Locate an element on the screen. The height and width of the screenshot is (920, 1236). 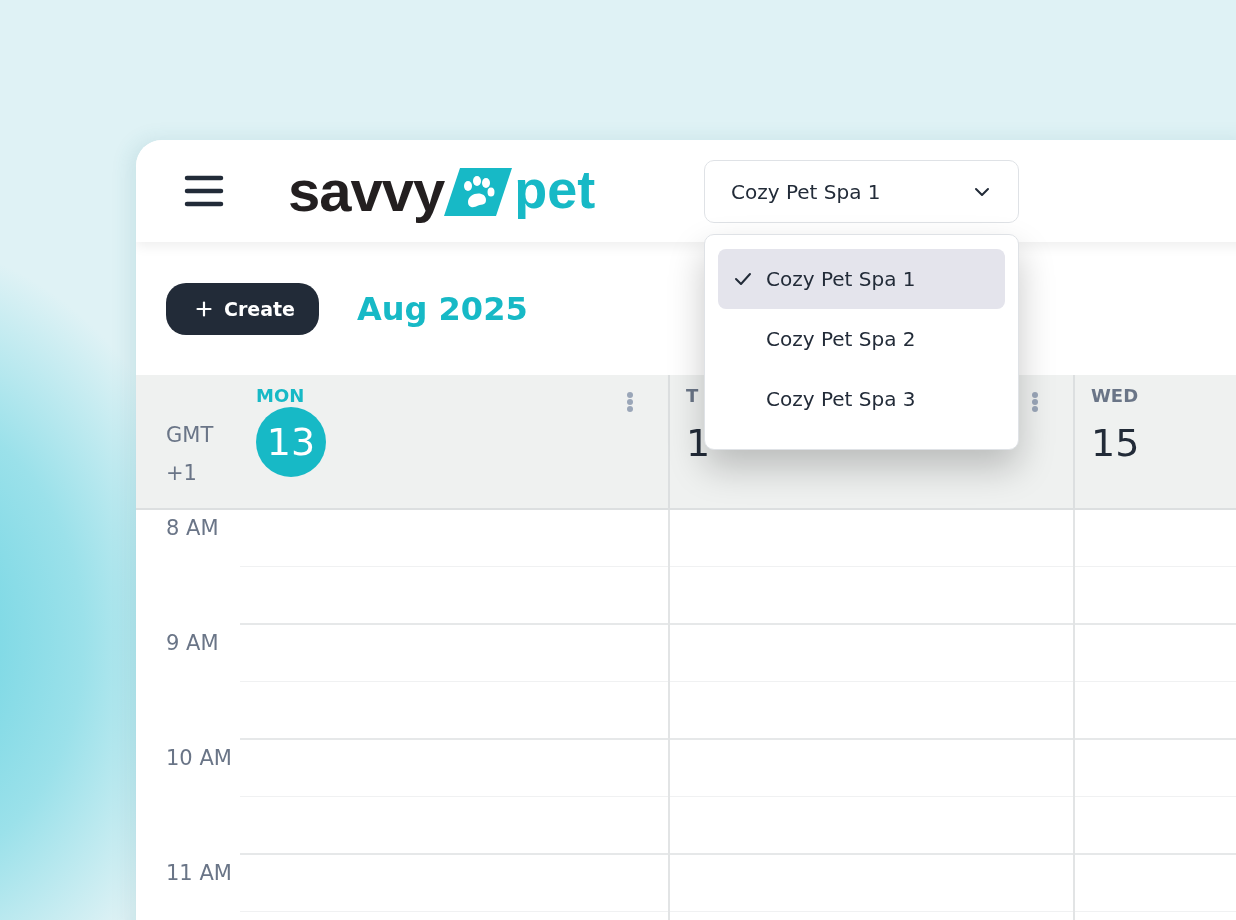
dropdown-option: Cozy Pet Spa 3 is located at coordinates (861, 399).